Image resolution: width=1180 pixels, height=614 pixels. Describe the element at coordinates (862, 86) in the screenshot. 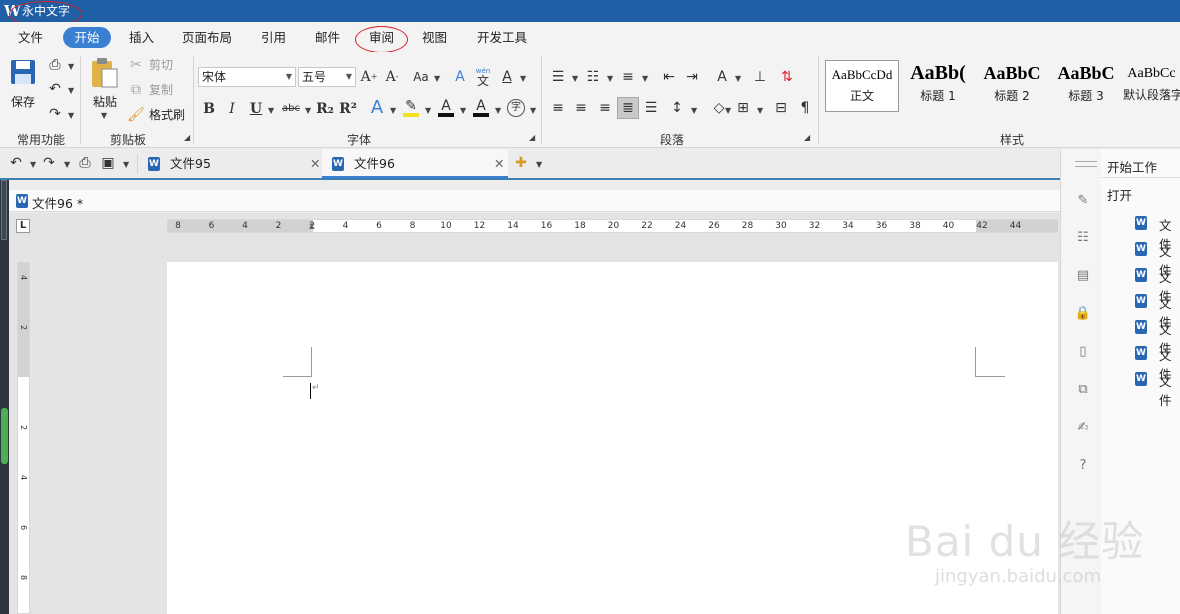

I see `style-normal: AaBbCcDd 正文` at that location.